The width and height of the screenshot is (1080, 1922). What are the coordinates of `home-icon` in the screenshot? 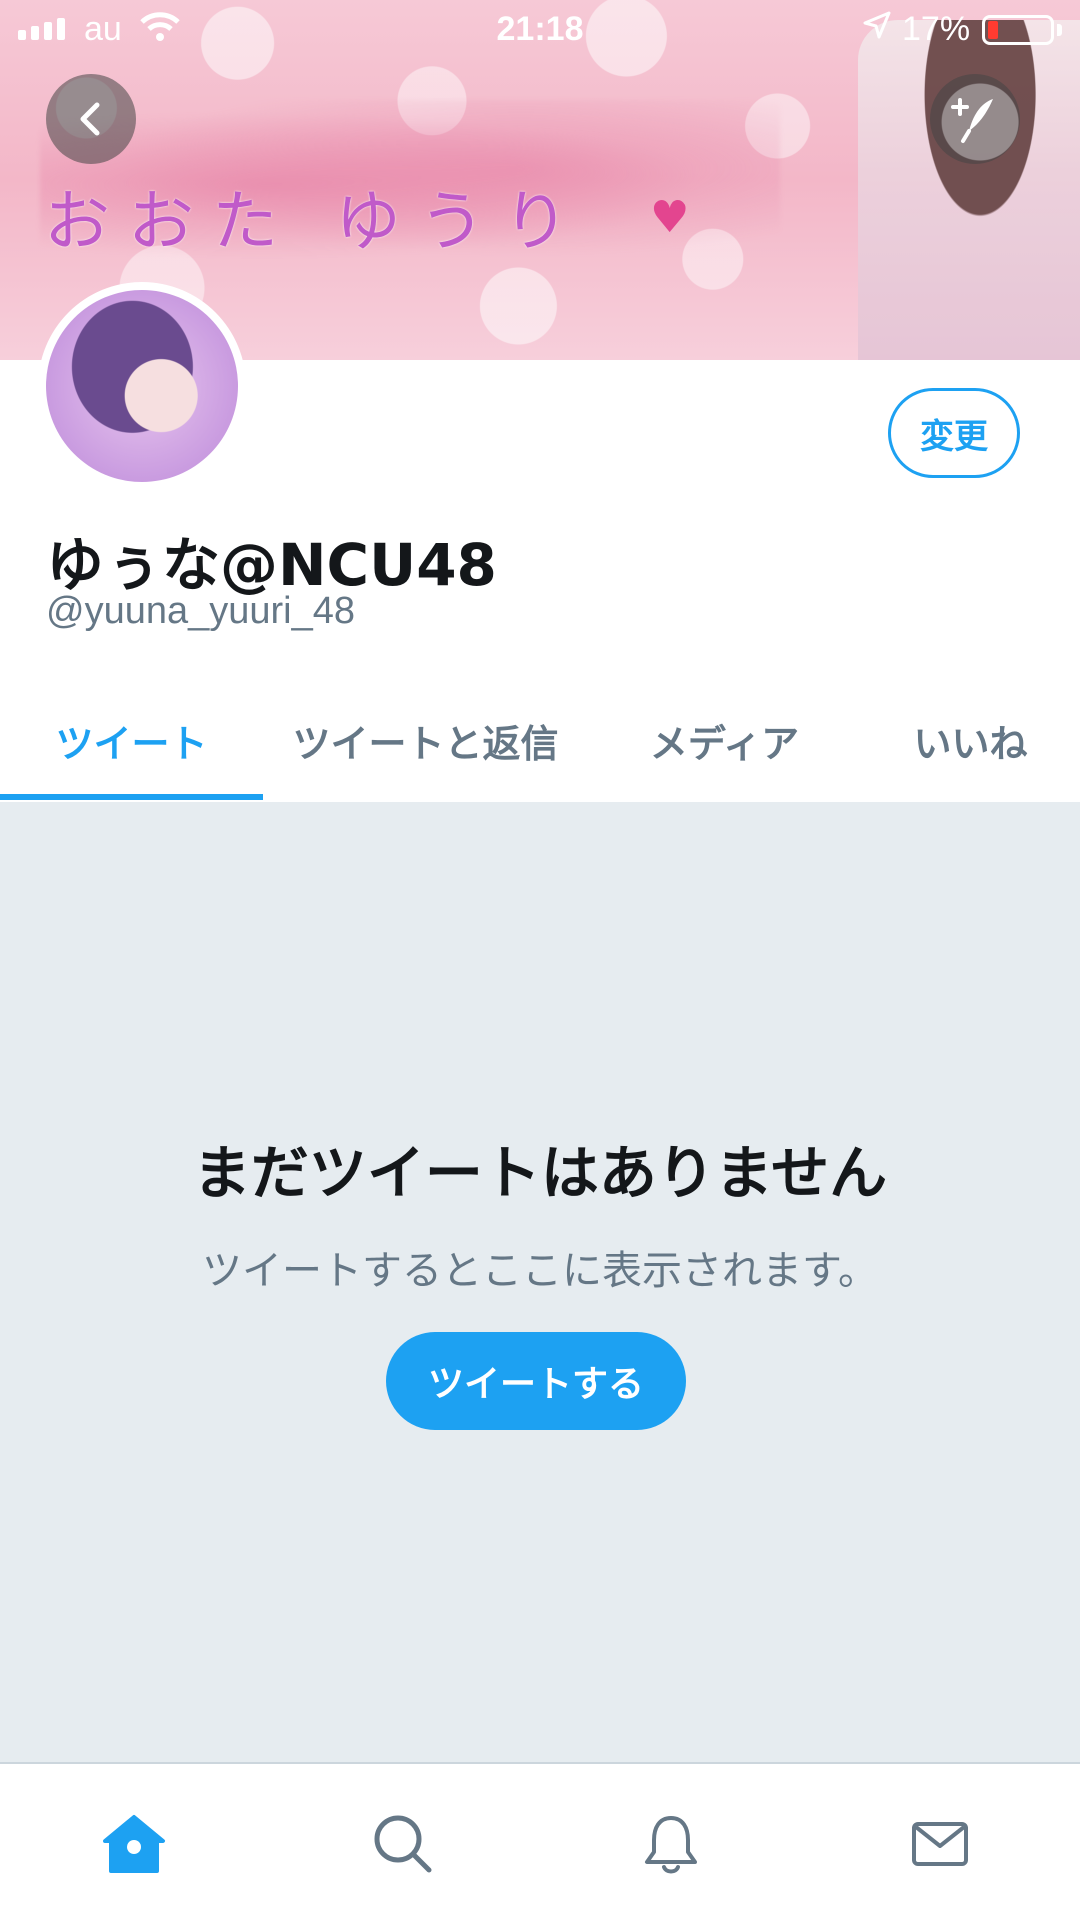 It's located at (134, 1844).